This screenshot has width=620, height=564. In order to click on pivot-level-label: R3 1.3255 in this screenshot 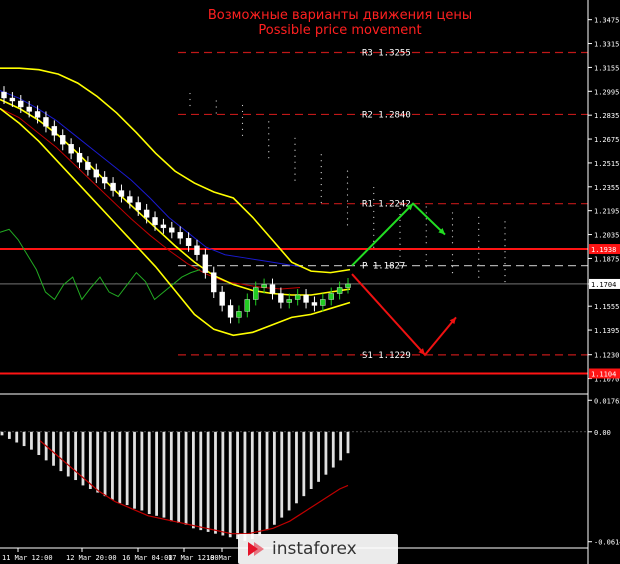, I will do `click(386, 54)`.